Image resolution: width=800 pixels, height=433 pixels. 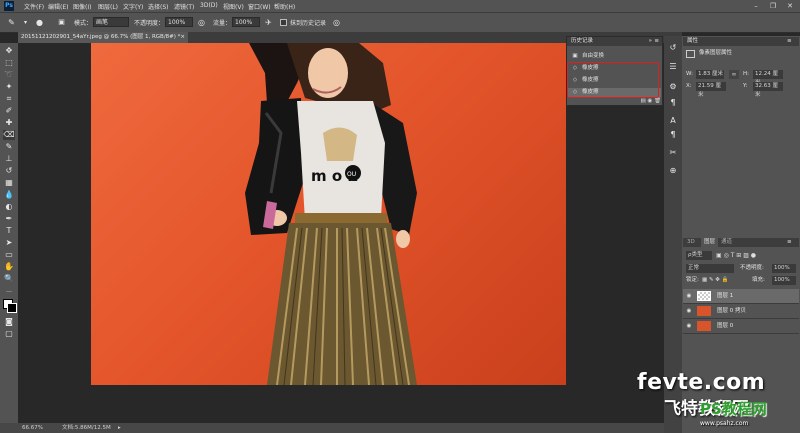 I want to click on brush-settings-icon: ⚙, so click(x=673, y=87).